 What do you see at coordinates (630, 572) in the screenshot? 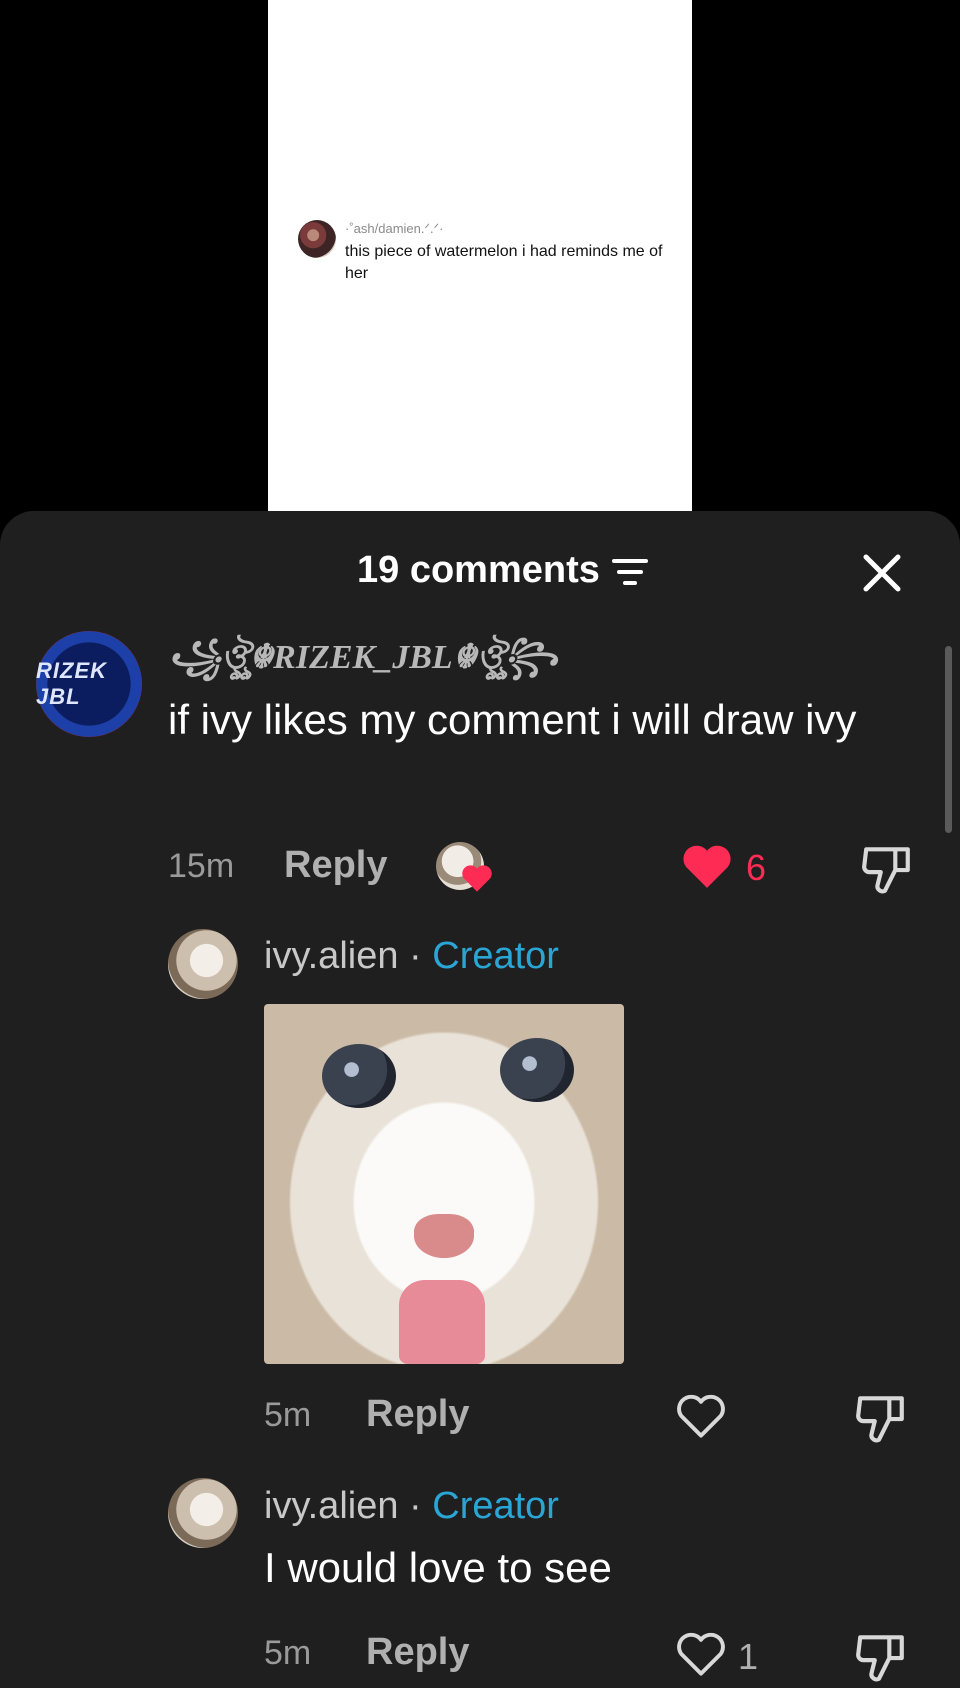
I see `filter-icon` at bounding box center [630, 572].